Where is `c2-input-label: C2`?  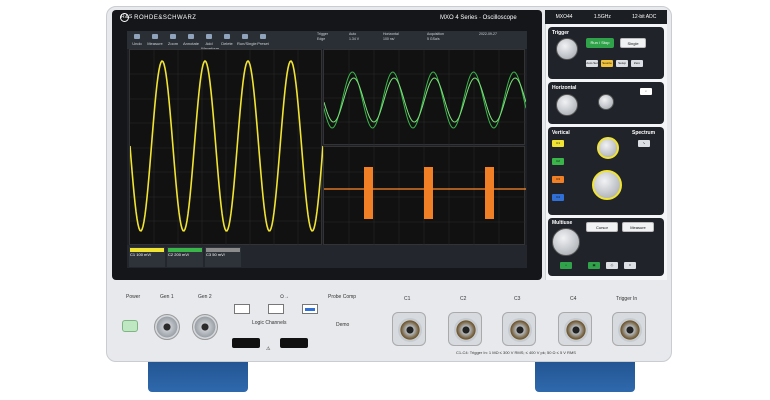
c2-input-label: C2 is located at coordinates (463, 299).